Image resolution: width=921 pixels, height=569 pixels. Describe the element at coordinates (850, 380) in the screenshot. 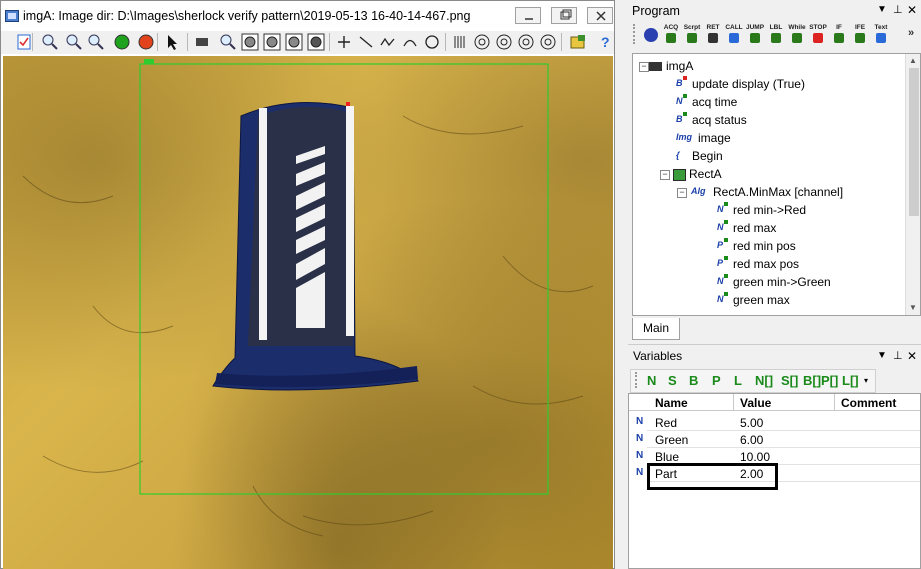

I see `add-var-l-array-button: L[]` at that location.